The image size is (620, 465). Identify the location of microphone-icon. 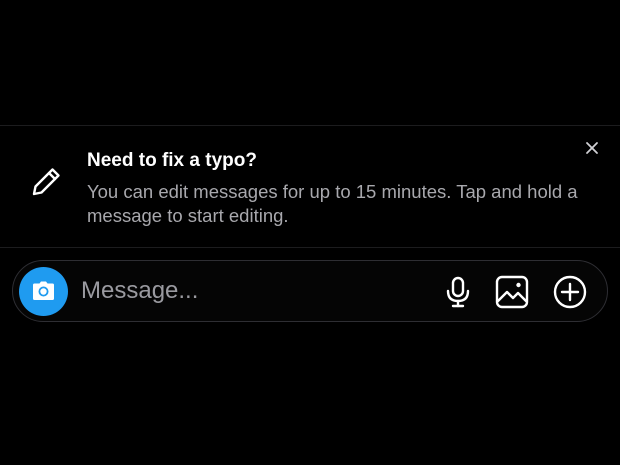
(458, 292).